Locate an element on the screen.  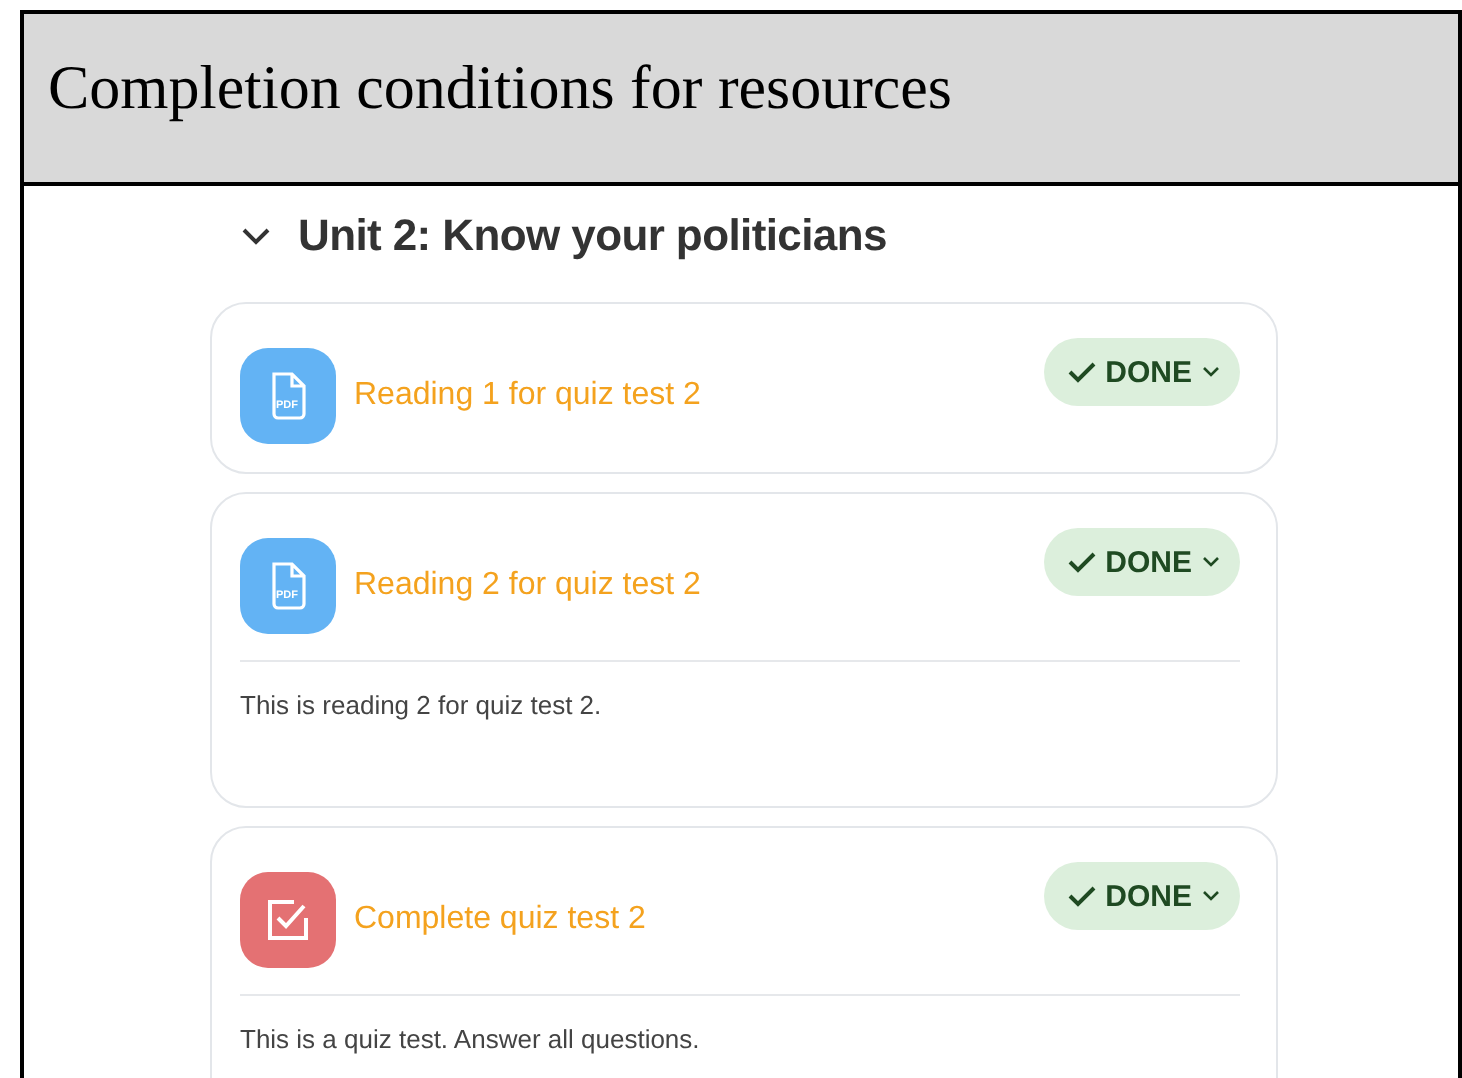
activity-link: Complete quiz test 2 is located at coordinates (690, 920).